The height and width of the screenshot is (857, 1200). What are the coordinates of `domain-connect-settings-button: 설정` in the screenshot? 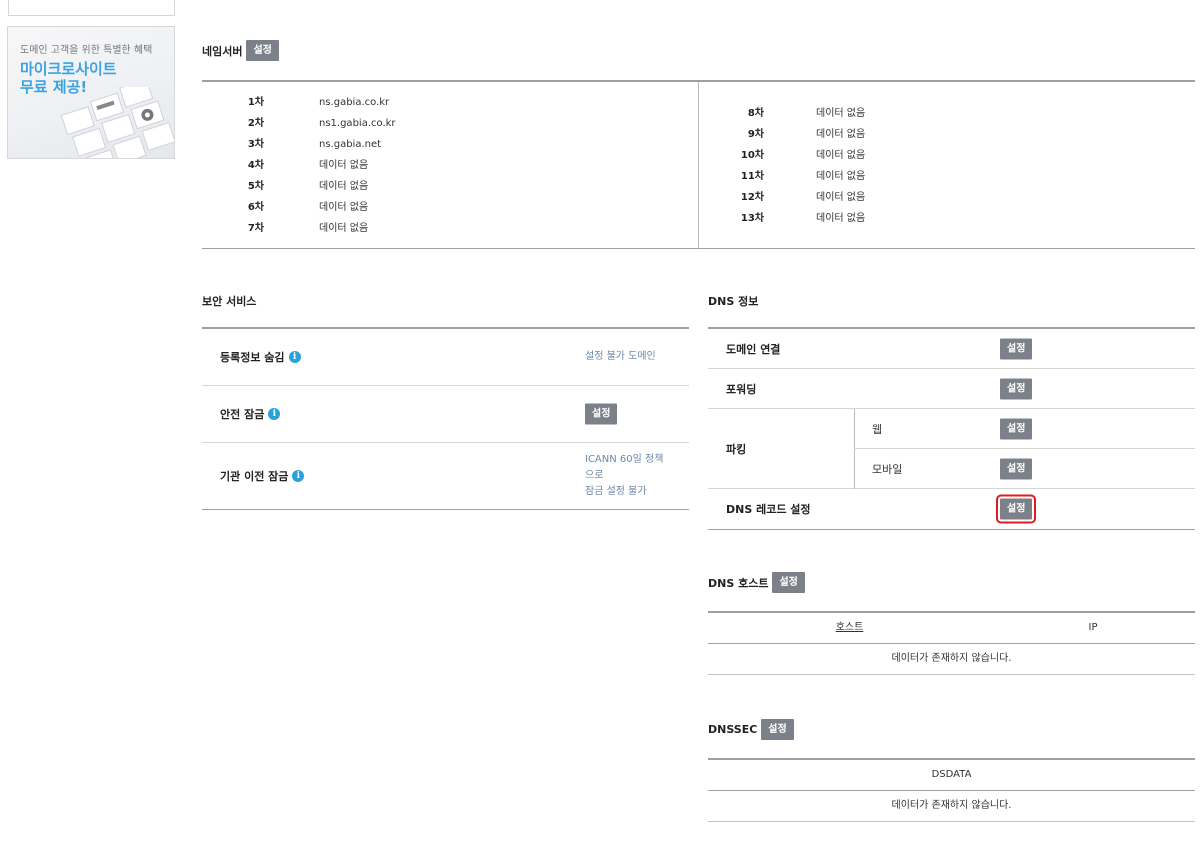 It's located at (1016, 348).